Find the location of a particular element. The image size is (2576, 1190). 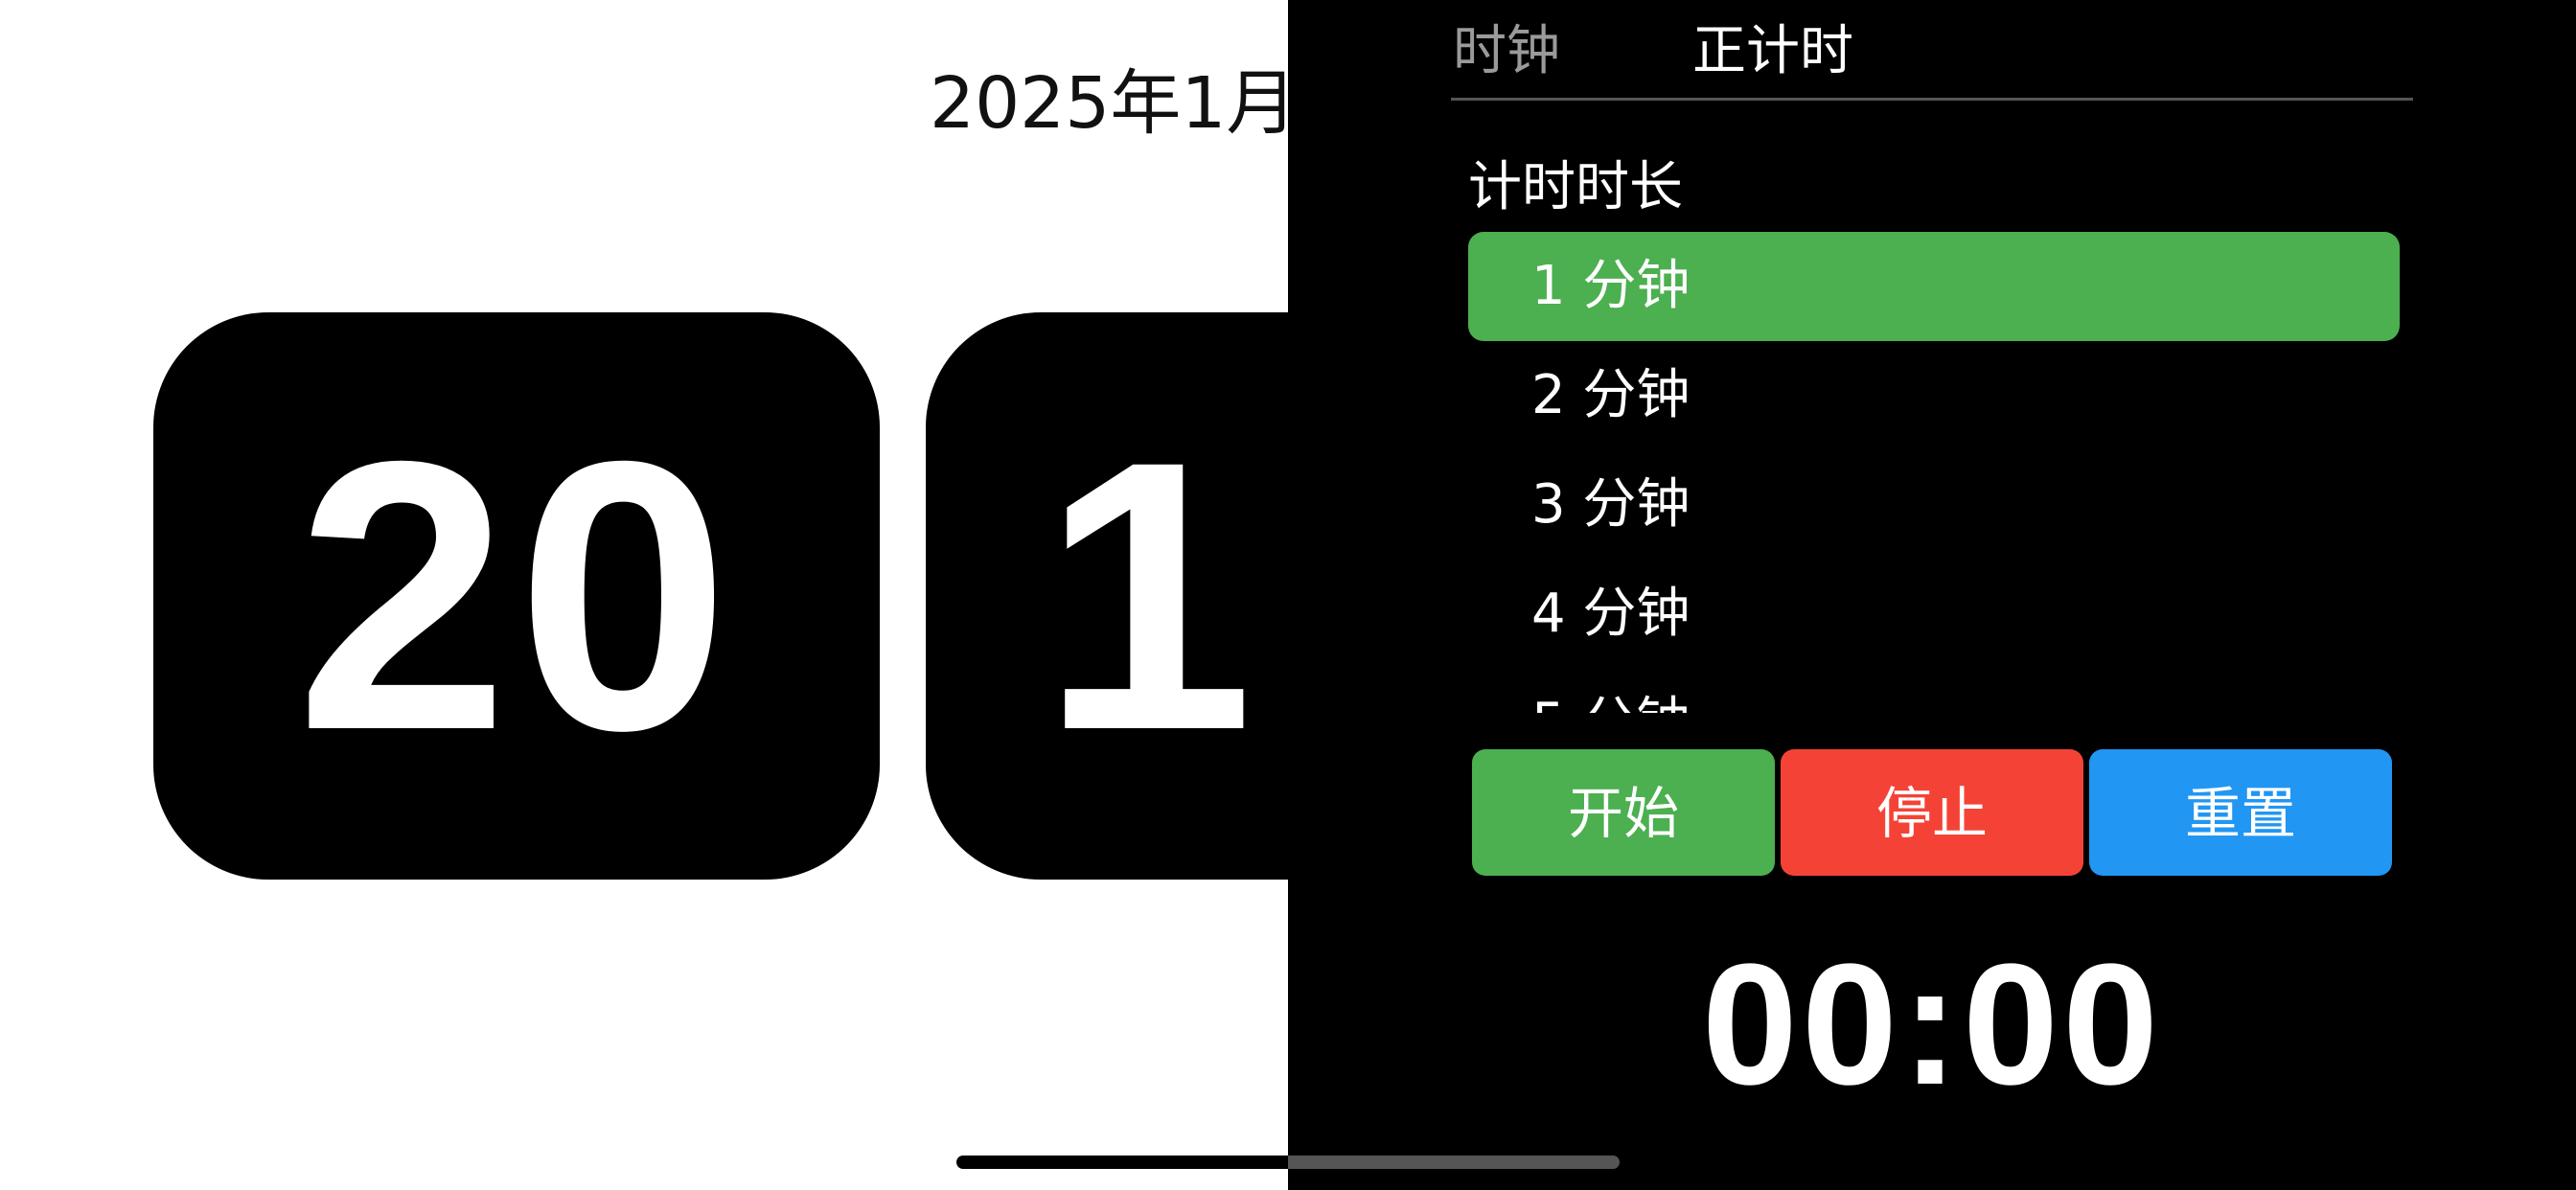

hours-card: 20 is located at coordinates (516, 596).